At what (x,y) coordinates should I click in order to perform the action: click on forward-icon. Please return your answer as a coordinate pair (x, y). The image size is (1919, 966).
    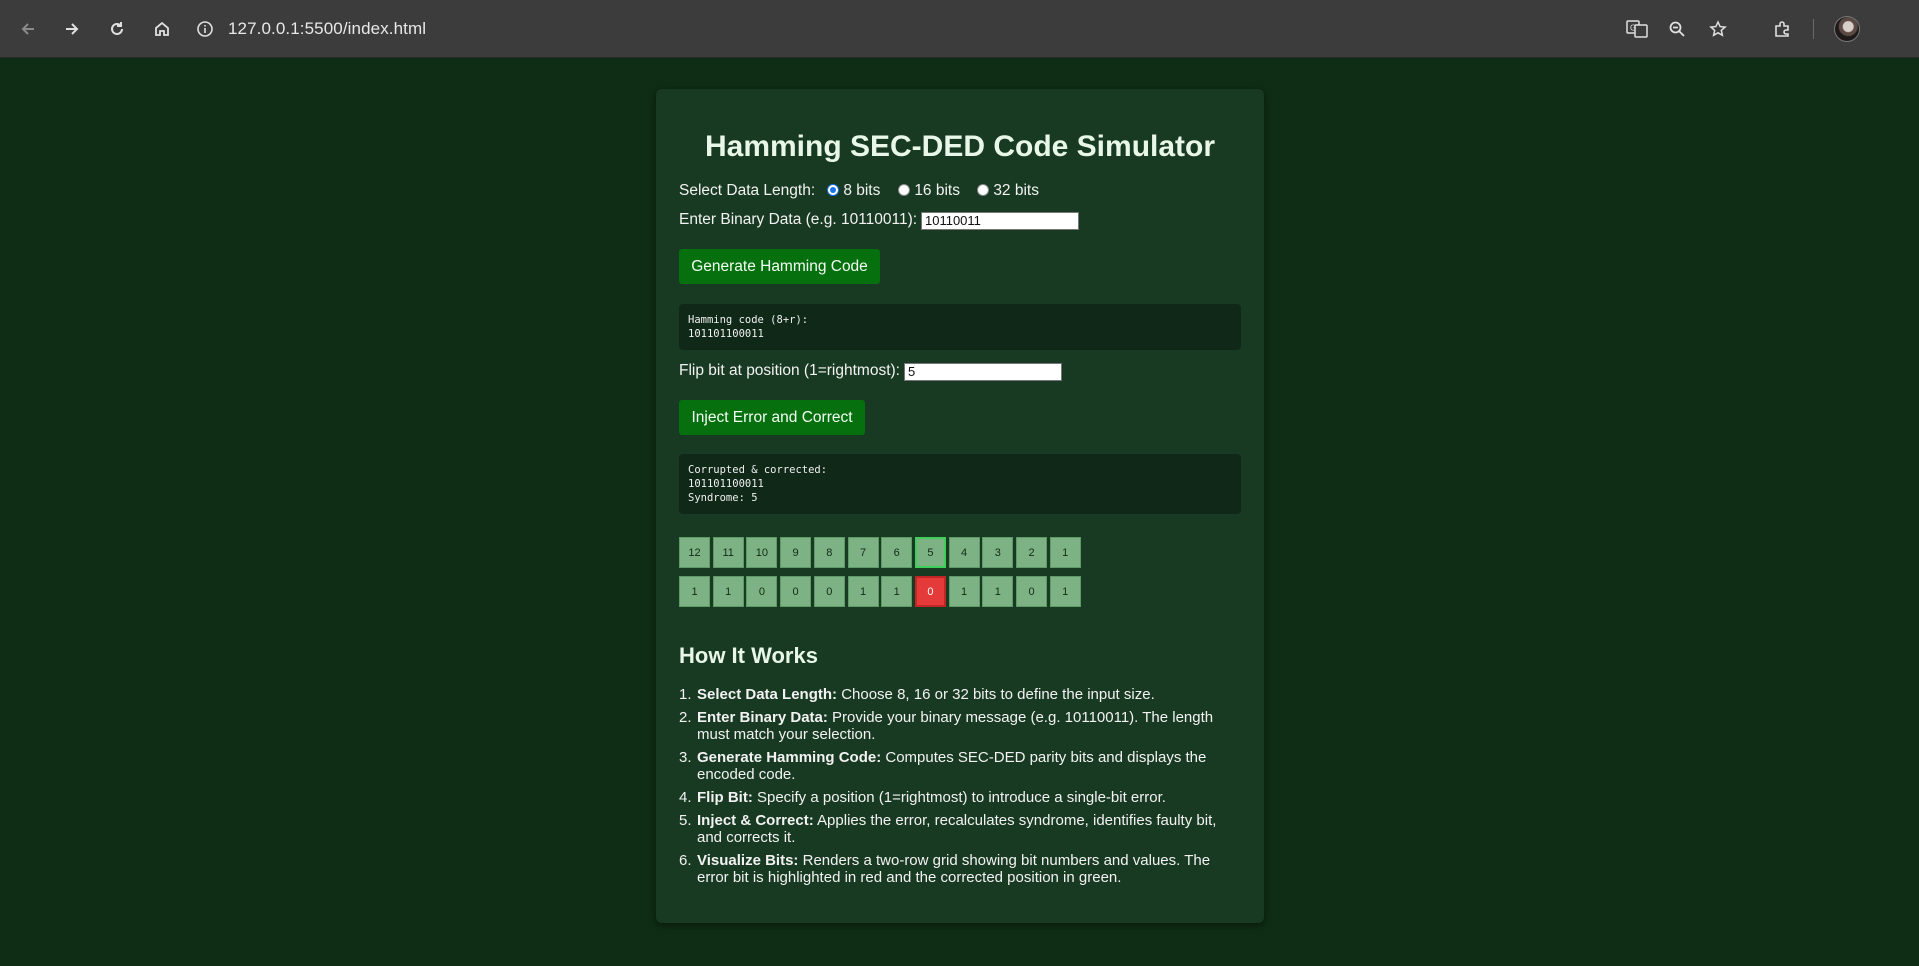
    Looking at the image, I should click on (72, 29).